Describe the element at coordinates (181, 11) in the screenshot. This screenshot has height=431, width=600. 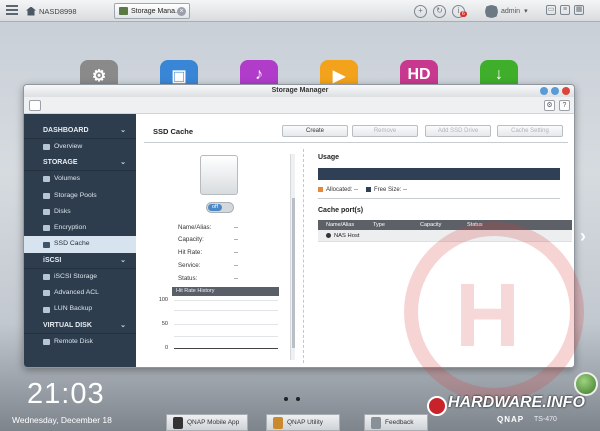
I see `close-icon: ×` at that location.